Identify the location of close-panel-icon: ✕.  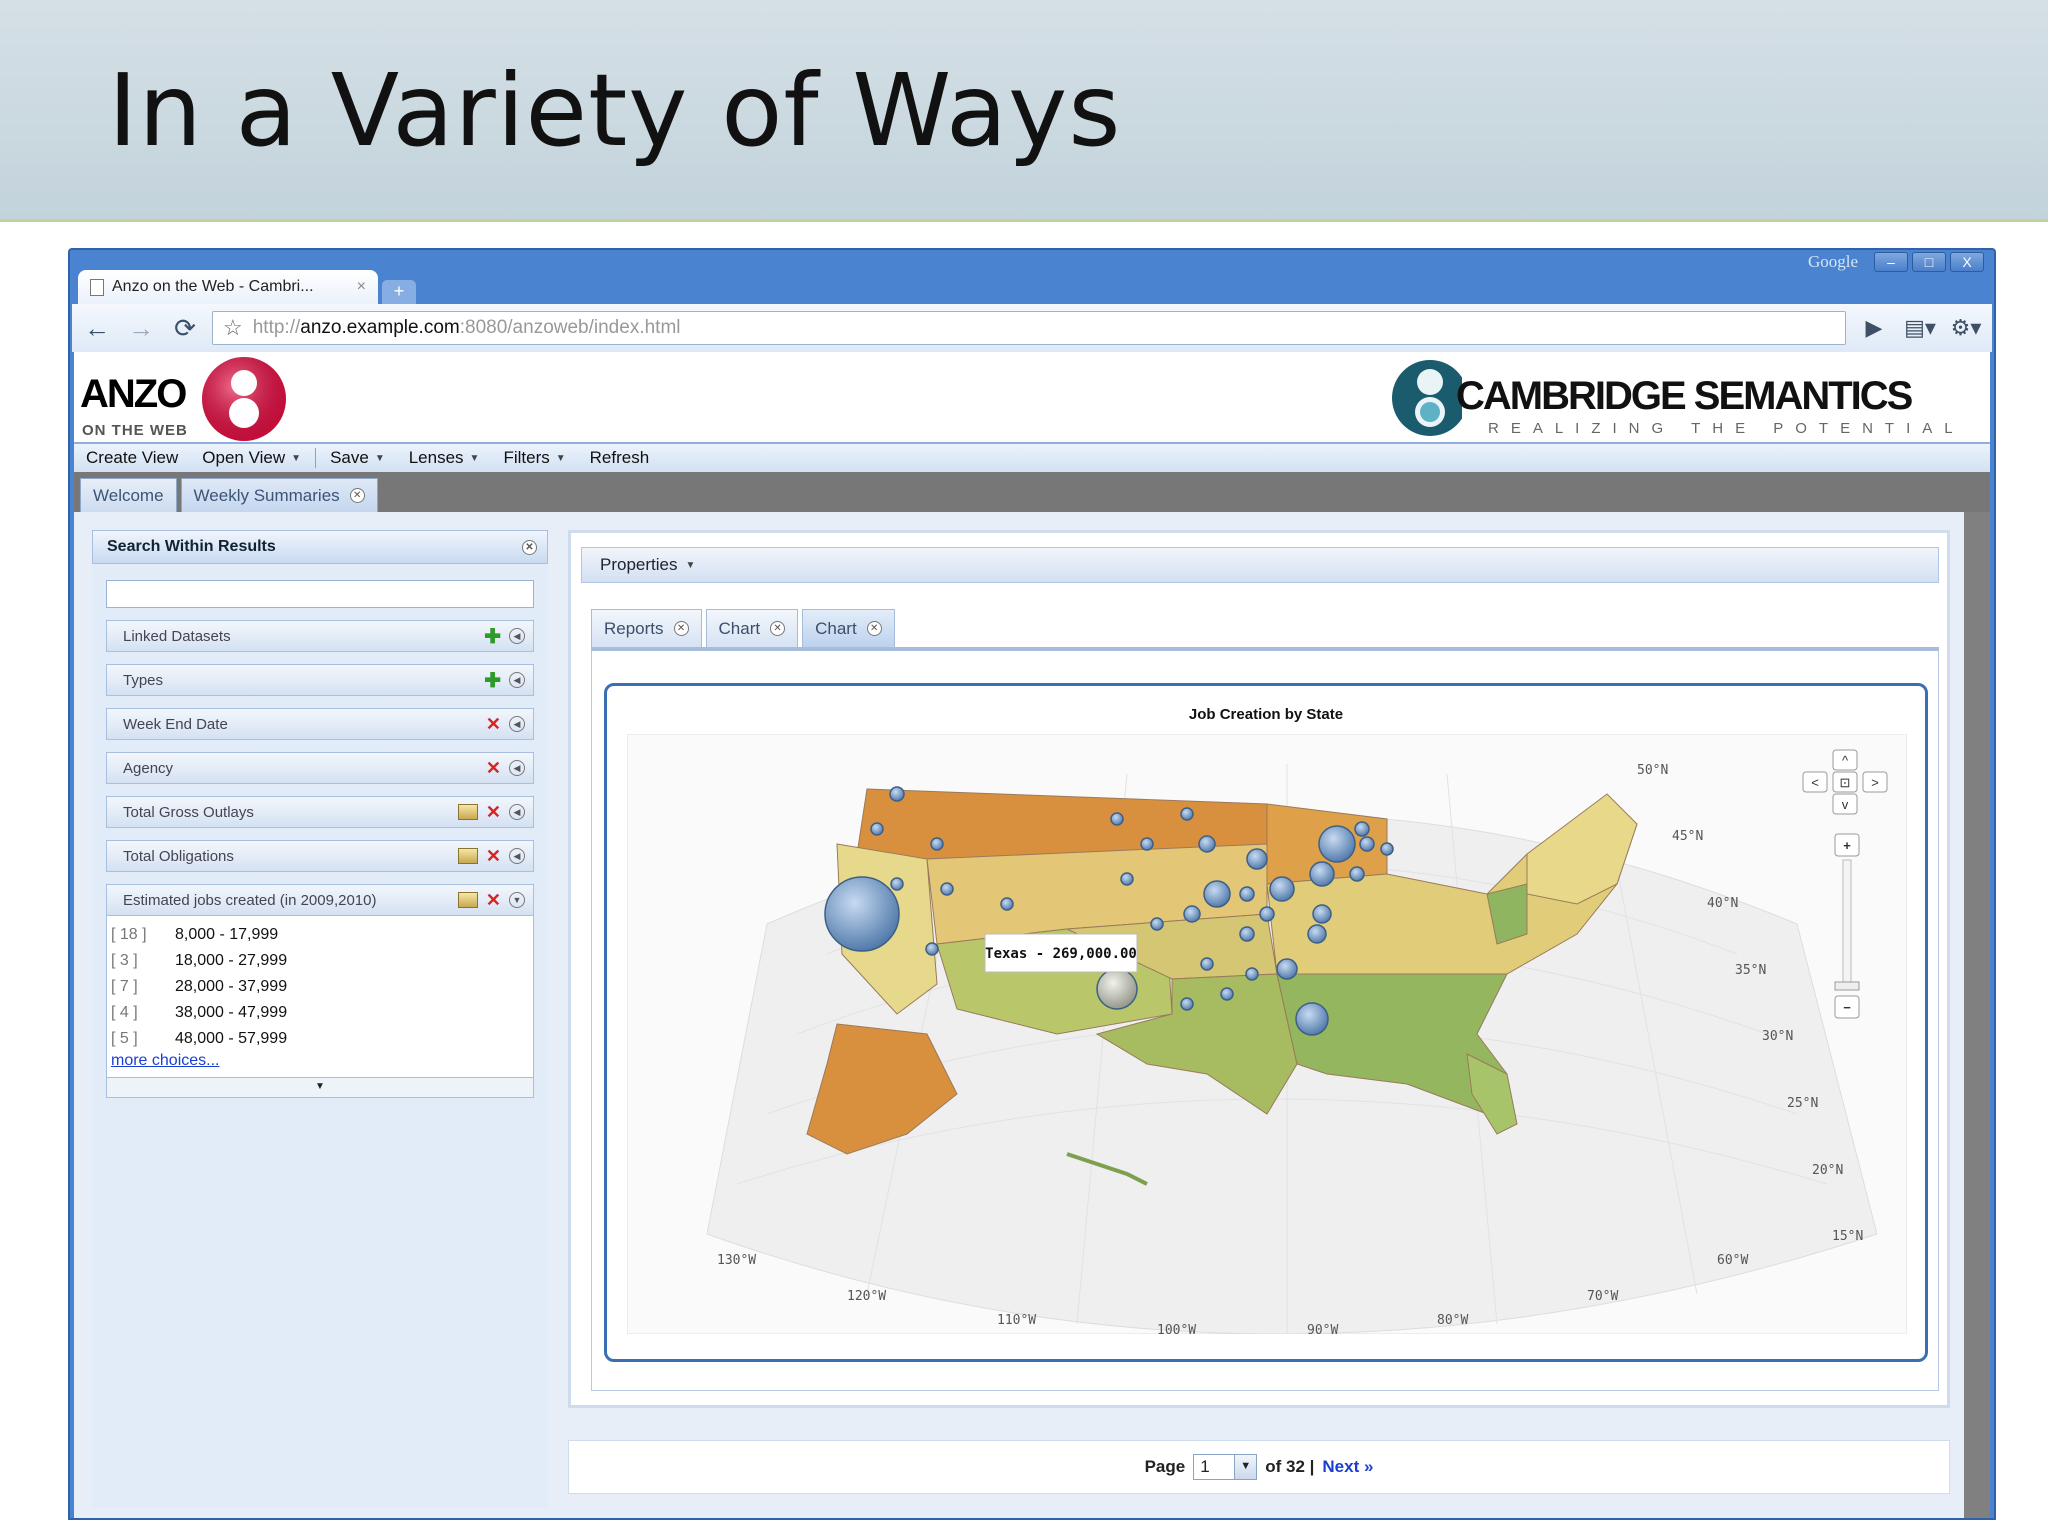
(529, 547).